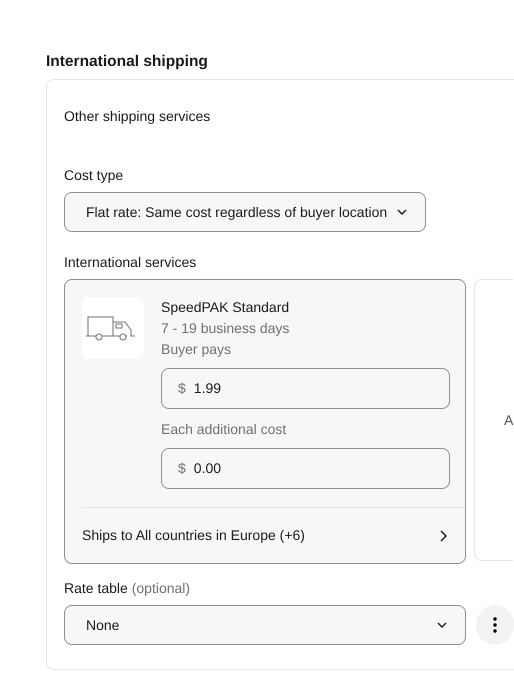 This screenshot has width=514, height=678. I want to click on delivery-time: 7 - 19 business days, so click(225, 328).